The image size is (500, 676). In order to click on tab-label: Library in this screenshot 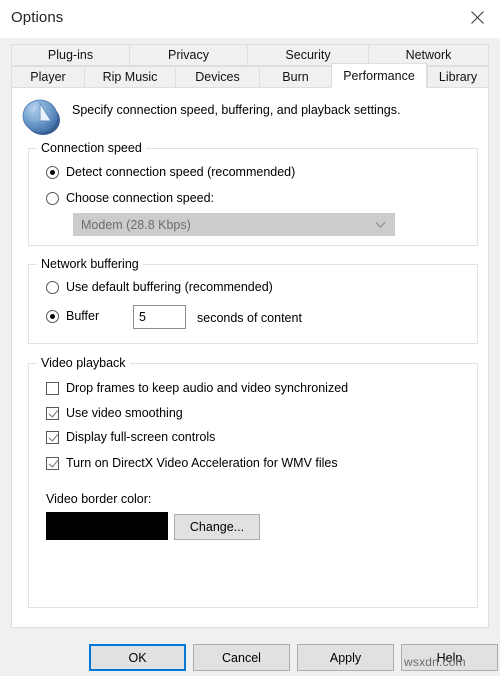, I will do `click(458, 77)`.